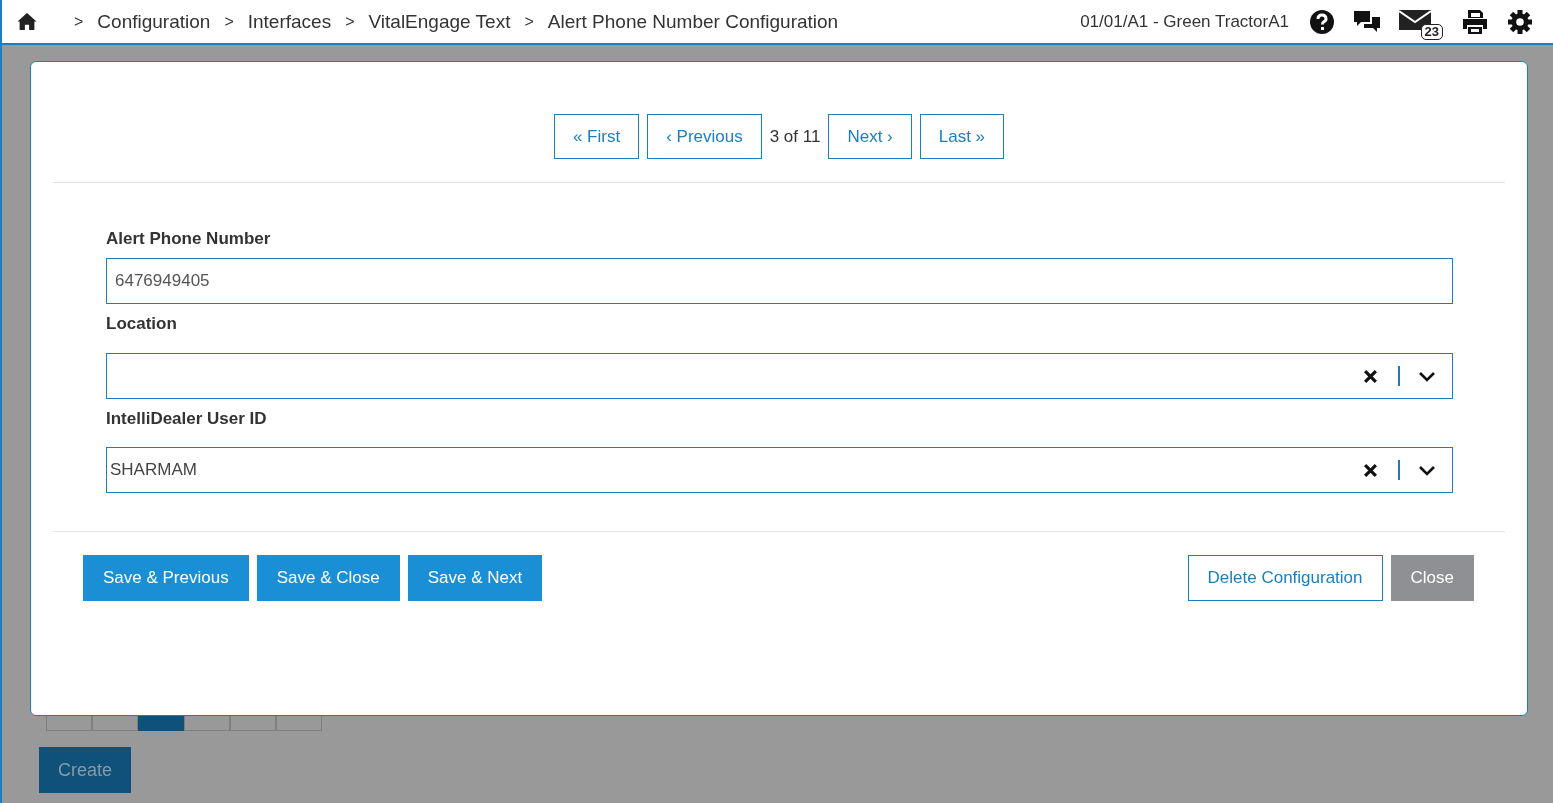  Describe the element at coordinates (154, 21) in the screenshot. I see `breadcrumb-link: Configuration` at that location.